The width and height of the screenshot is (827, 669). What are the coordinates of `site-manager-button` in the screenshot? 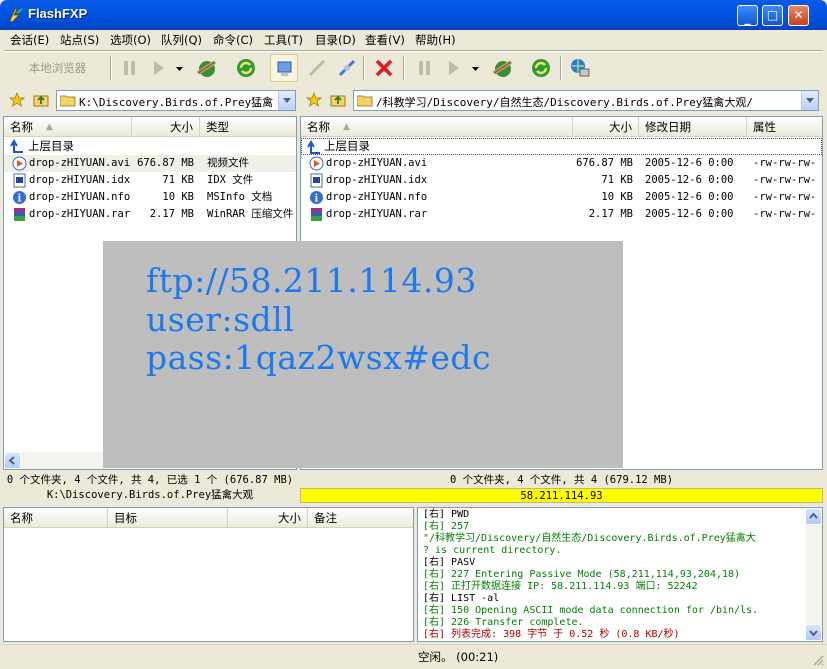 It's located at (580, 68).